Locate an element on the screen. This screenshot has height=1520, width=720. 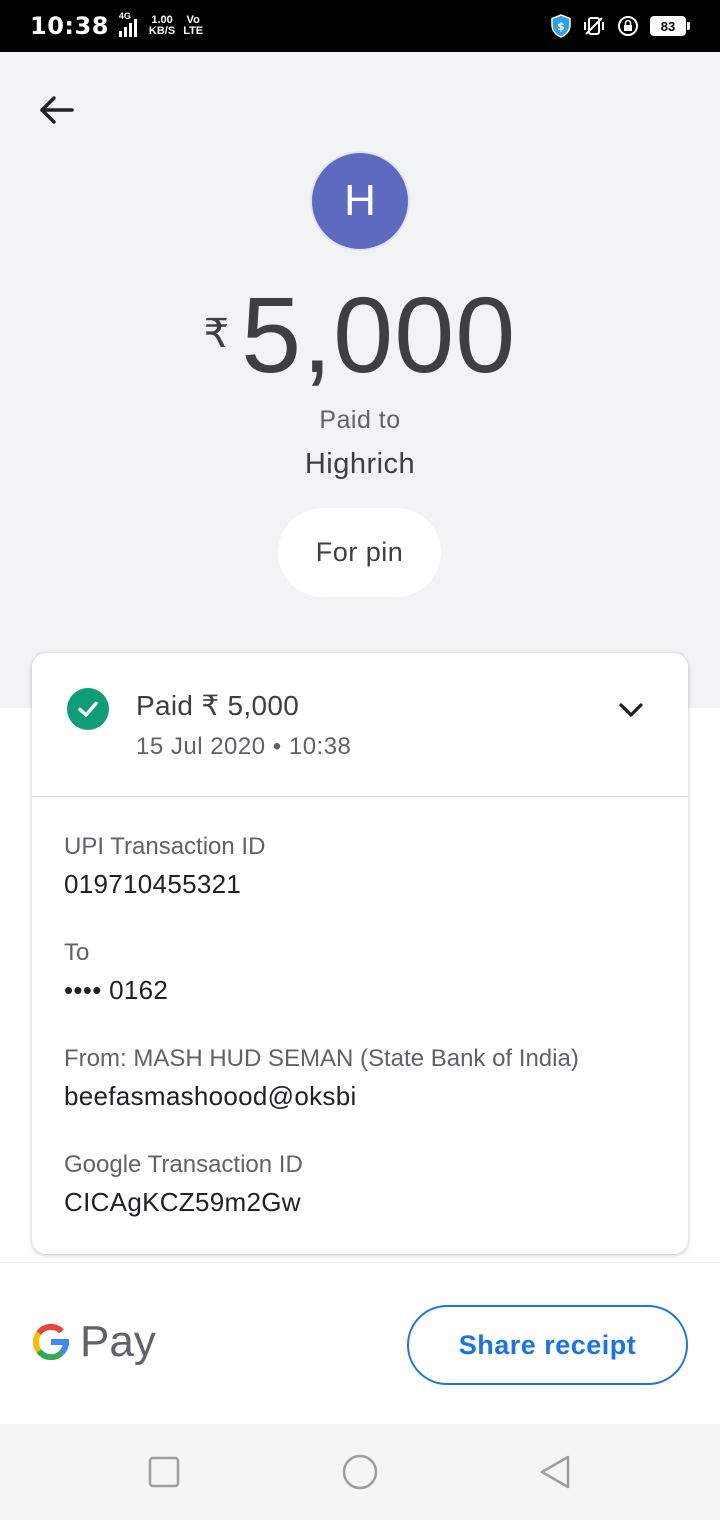
gpay-logo: Pay is located at coordinates (93, 1342).